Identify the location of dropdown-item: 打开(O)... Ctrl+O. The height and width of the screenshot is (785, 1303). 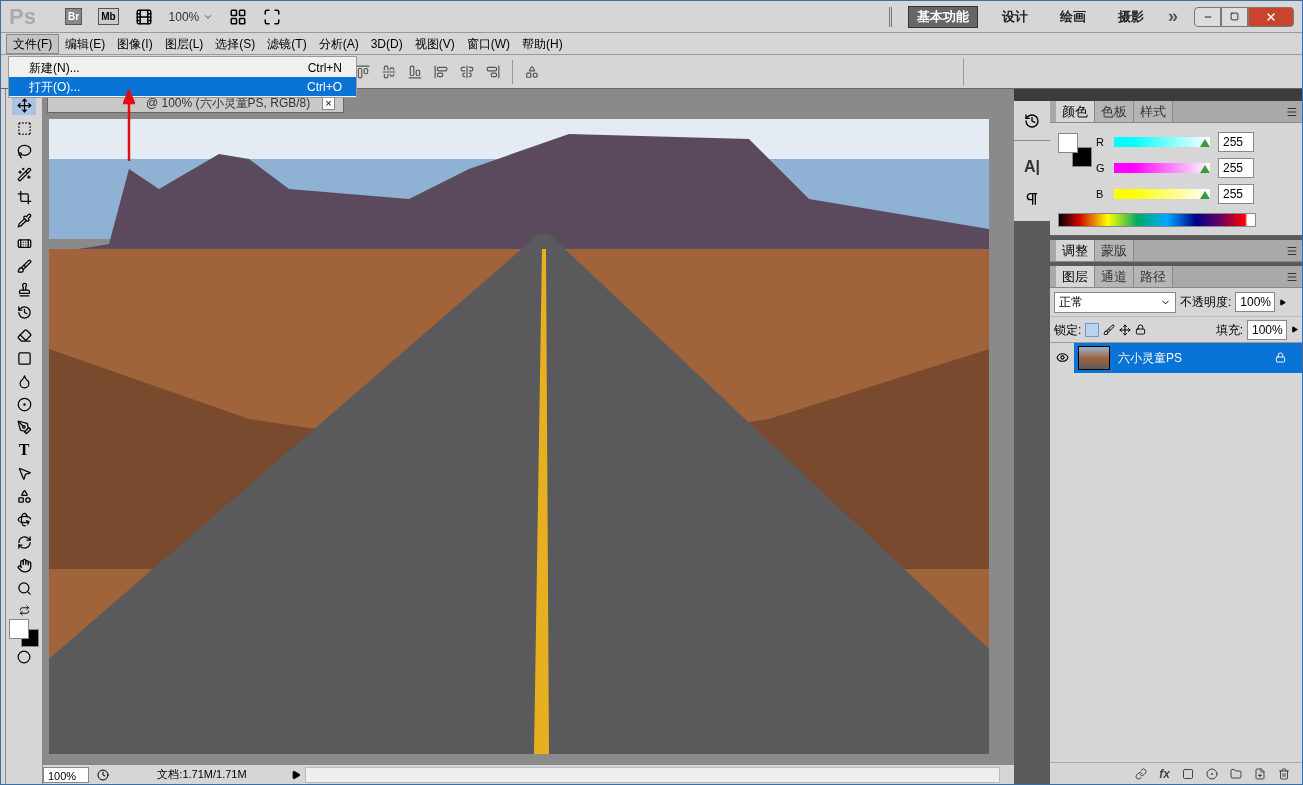
(182, 86).